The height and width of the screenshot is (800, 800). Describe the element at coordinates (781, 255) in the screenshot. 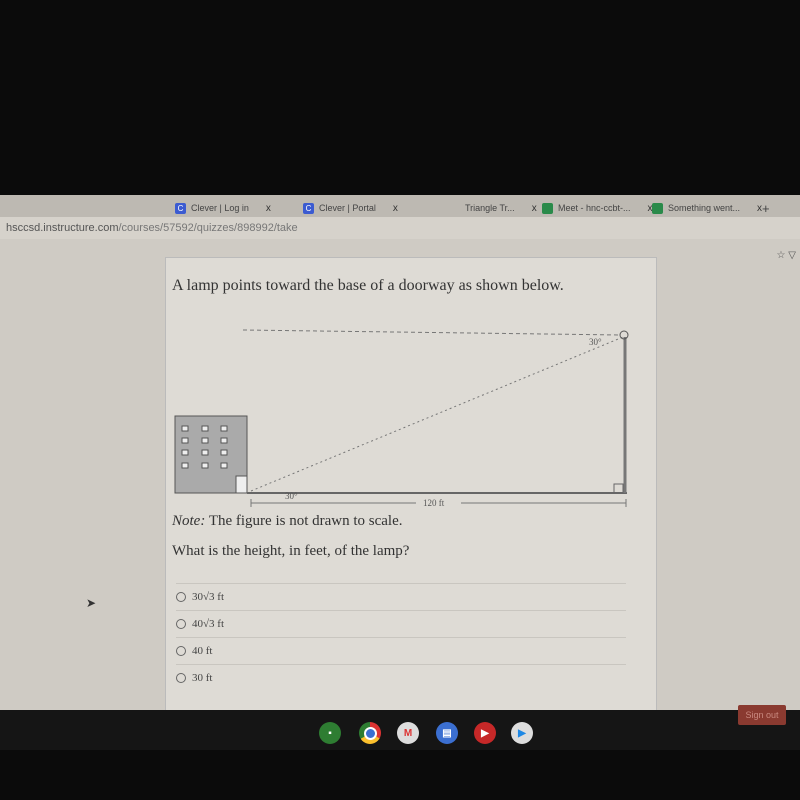

I see `bookmark-star-icon: ☆` at that location.